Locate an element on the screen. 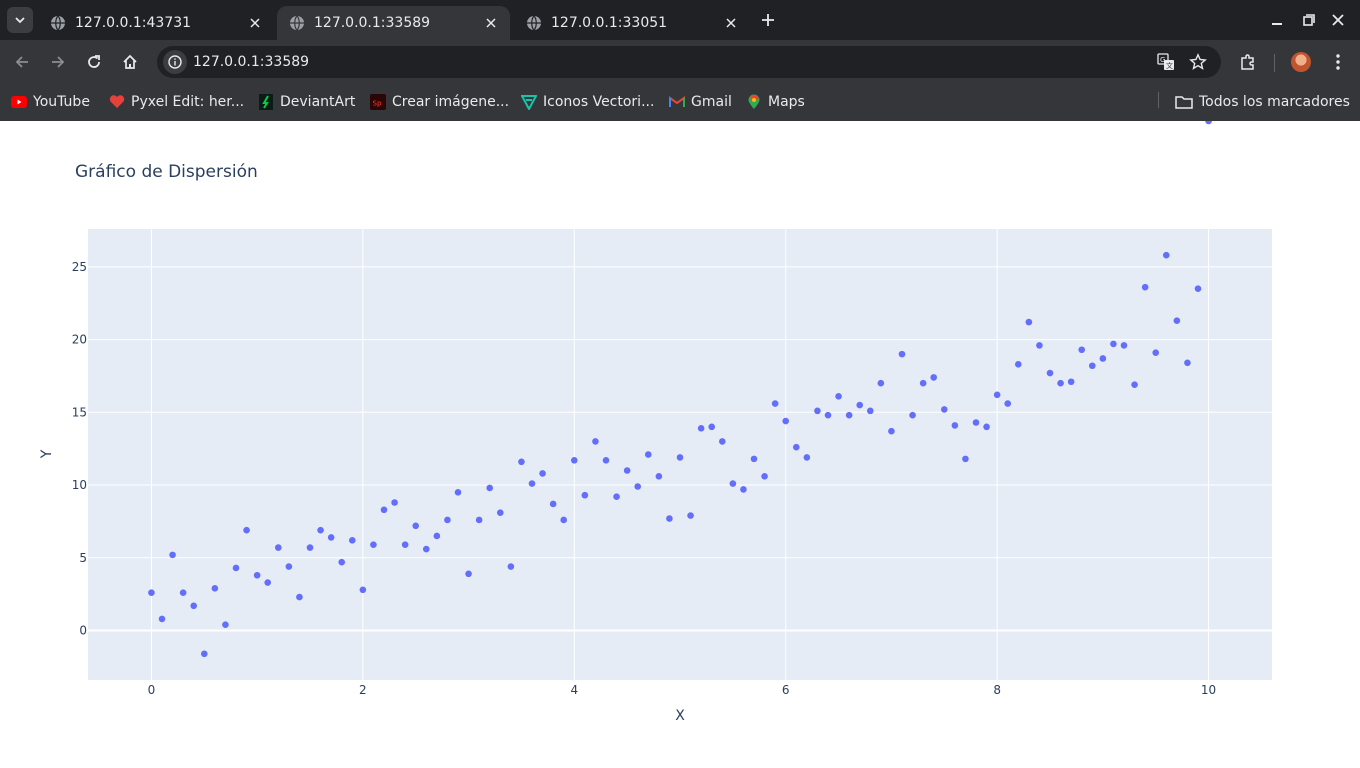 The width and height of the screenshot is (1360, 768). all-bookmarks-button: Todos los marcadores is located at coordinates (1262, 102).